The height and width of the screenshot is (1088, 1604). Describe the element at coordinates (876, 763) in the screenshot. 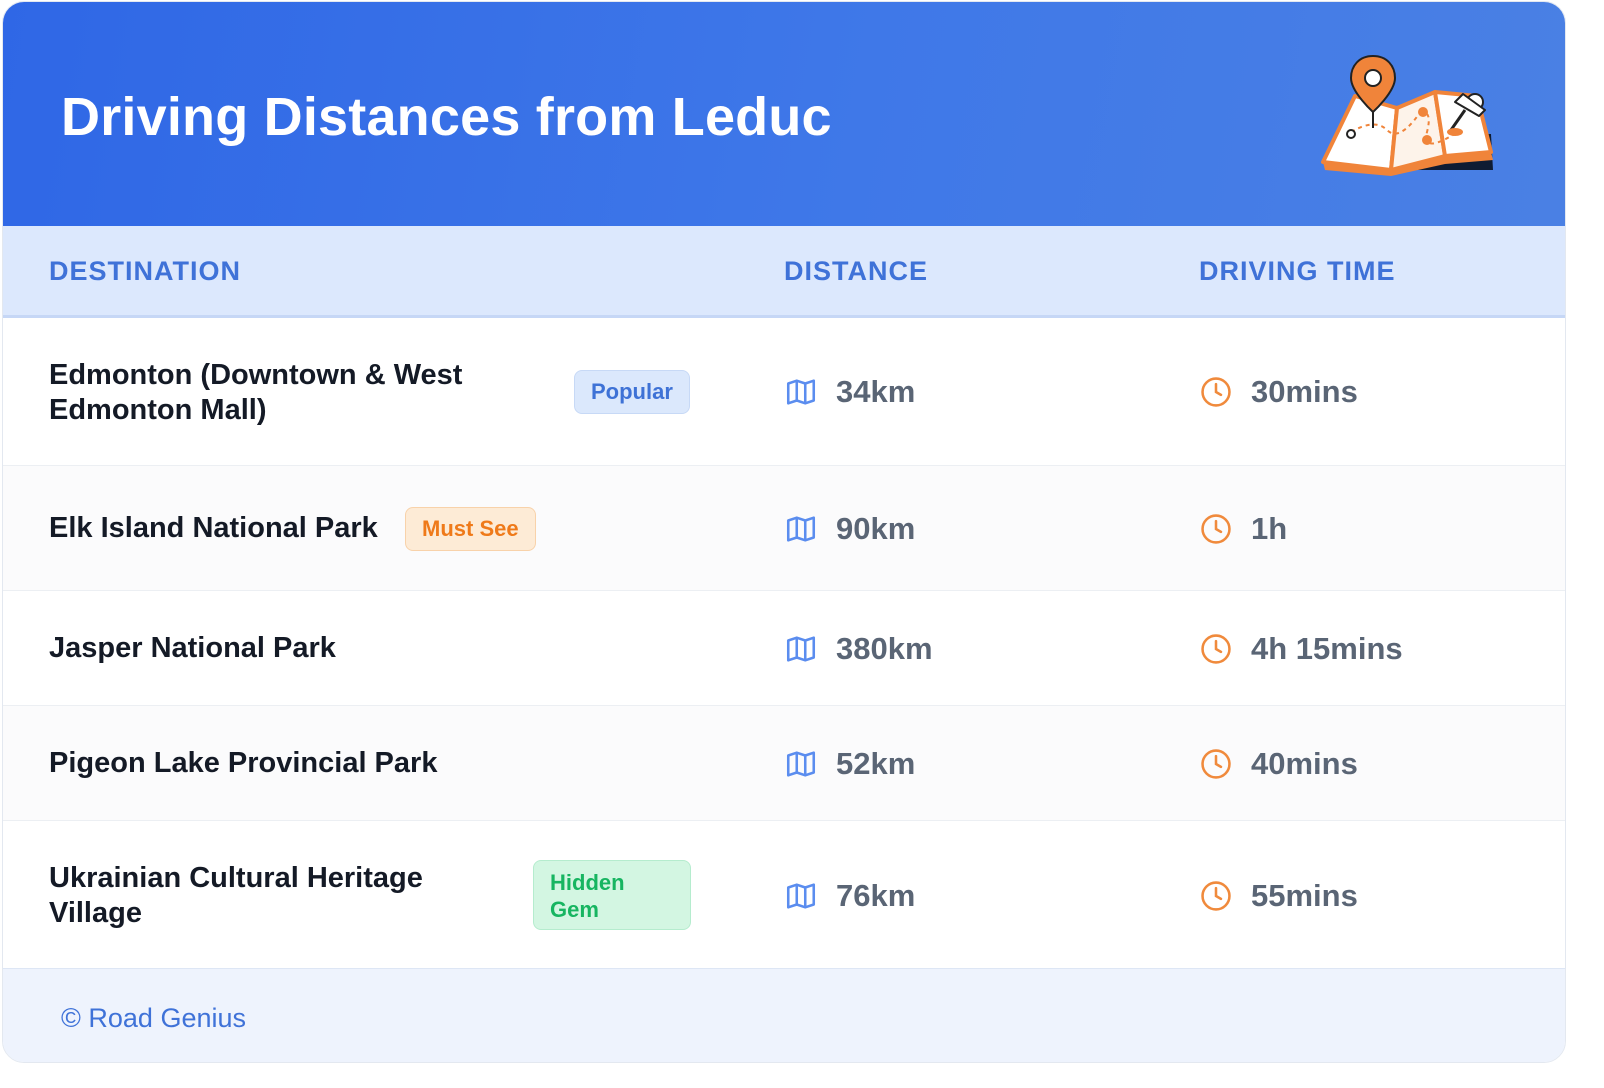

I see `distance-value: 52km` at that location.